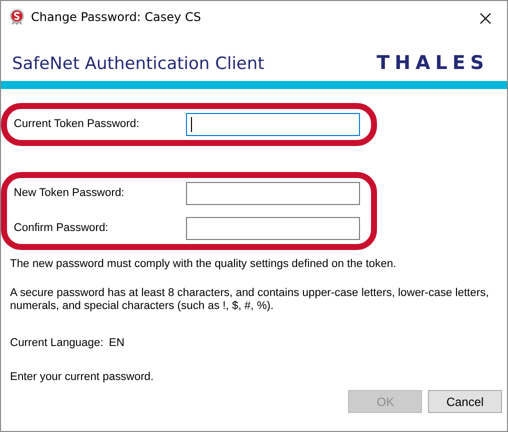 Image resolution: width=508 pixels, height=432 pixels. Describe the element at coordinates (17, 17) in the screenshot. I see `app-icon` at that location.